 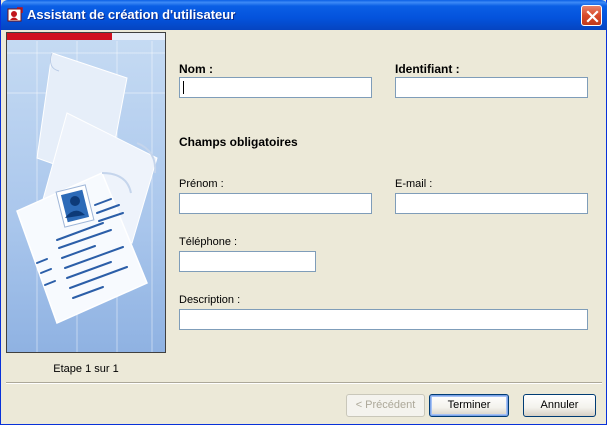 What do you see at coordinates (559, 405) in the screenshot?
I see `cancel-button: Annuler` at bounding box center [559, 405].